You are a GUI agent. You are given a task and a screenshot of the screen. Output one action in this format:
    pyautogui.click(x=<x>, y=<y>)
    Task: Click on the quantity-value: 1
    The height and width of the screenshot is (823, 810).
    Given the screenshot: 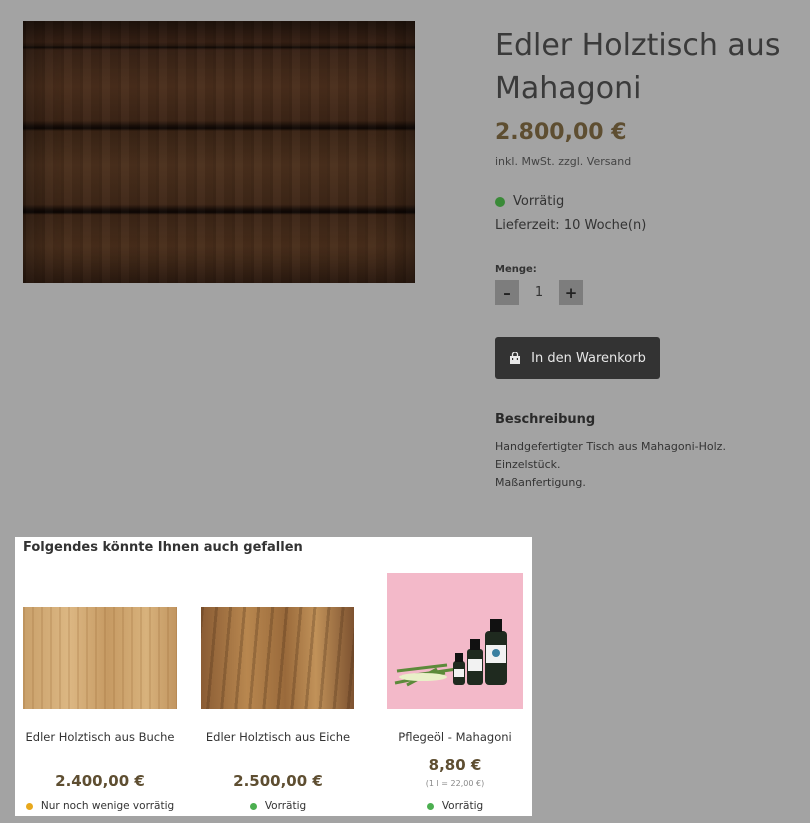 What is the action you would take?
    pyautogui.click(x=539, y=292)
    